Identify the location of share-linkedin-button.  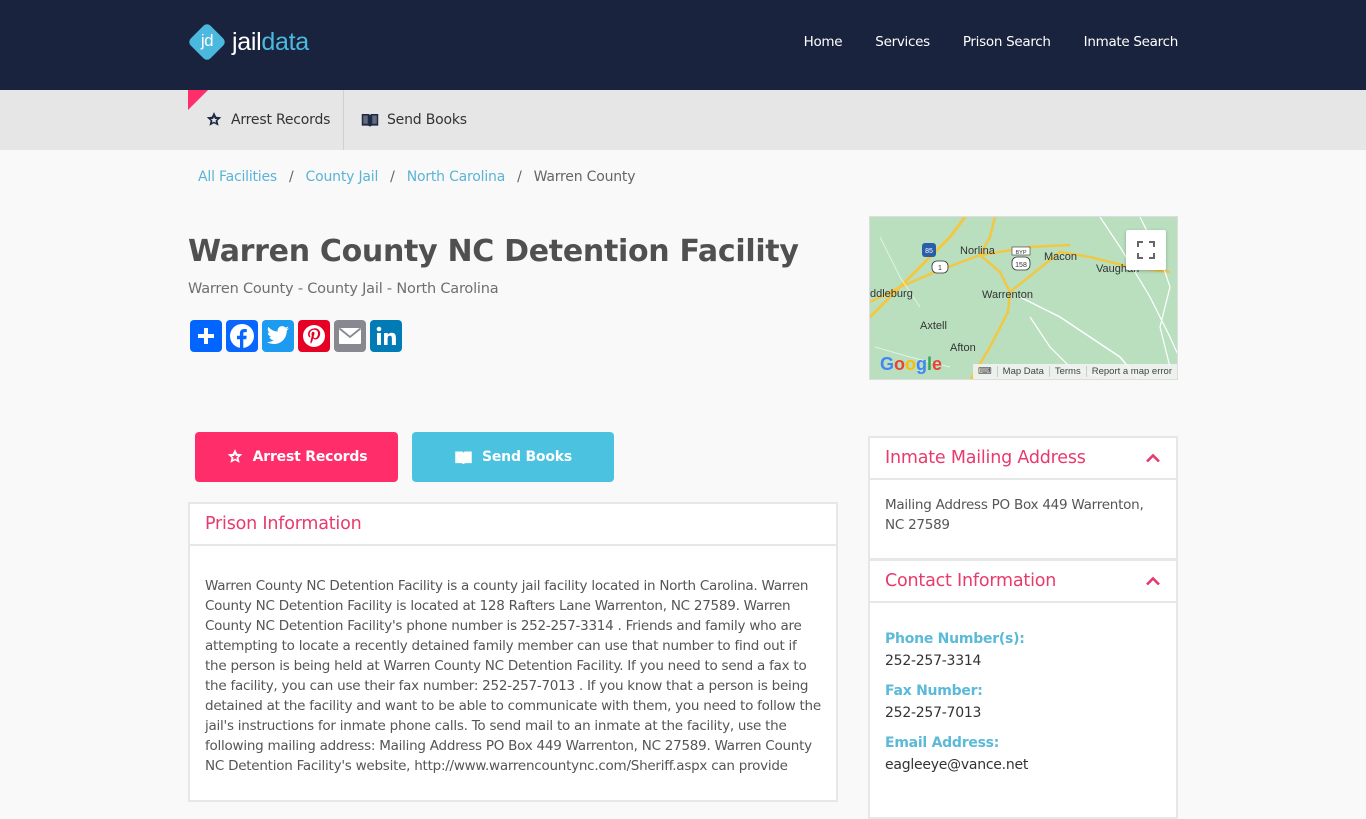
(386, 336).